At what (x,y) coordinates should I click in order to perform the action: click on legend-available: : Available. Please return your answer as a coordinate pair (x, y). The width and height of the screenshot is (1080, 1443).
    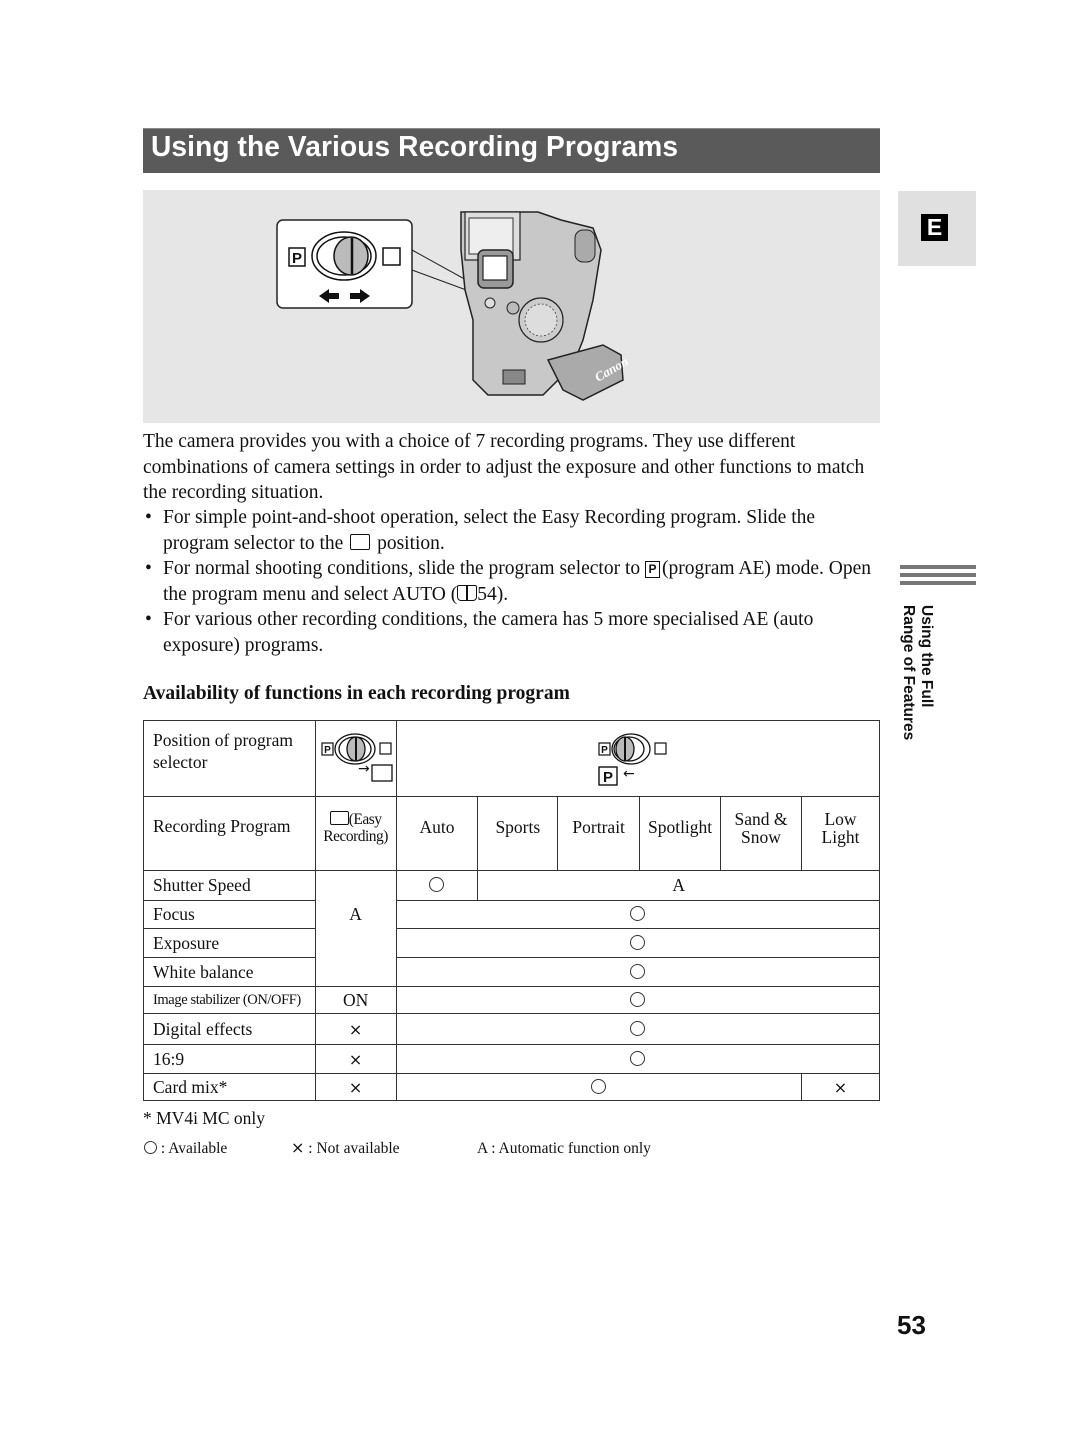
    Looking at the image, I should click on (185, 1149).